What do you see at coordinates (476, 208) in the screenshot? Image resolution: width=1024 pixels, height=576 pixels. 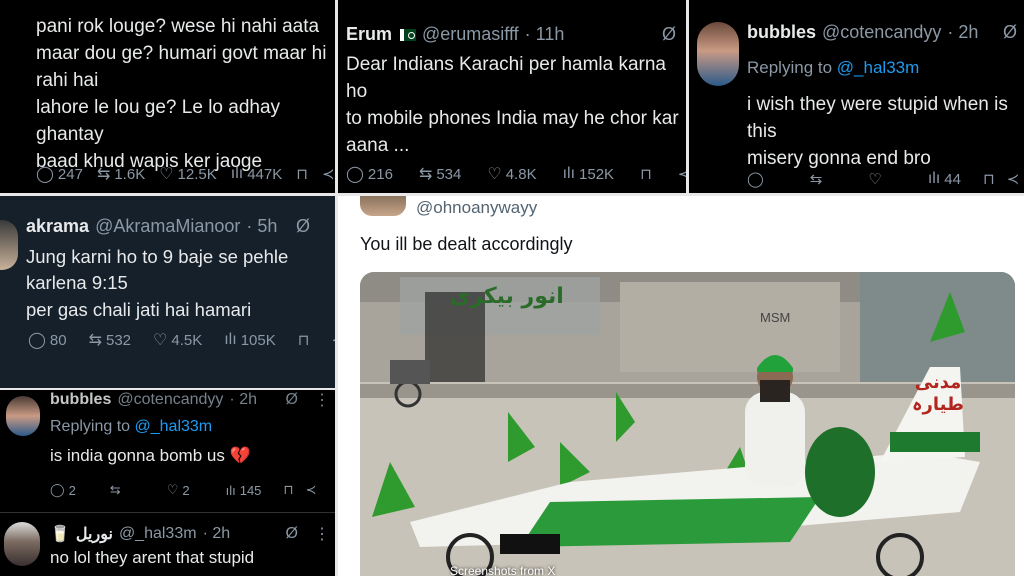 I see `author-handle: @ohnoanywayy` at bounding box center [476, 208].